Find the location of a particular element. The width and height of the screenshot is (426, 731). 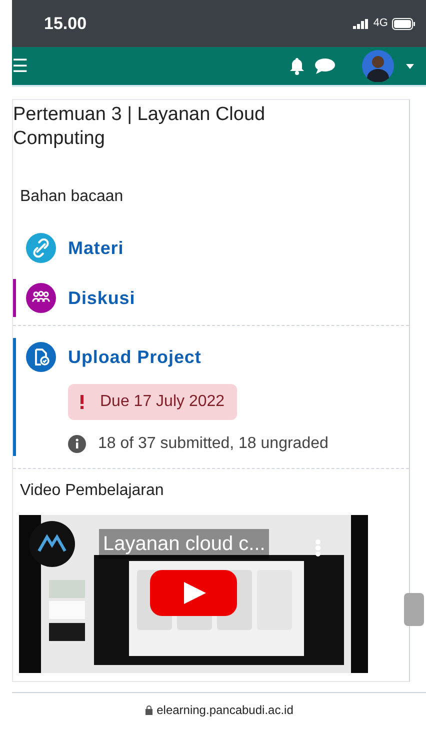

bell-icon is located at coordinates (297, 66).